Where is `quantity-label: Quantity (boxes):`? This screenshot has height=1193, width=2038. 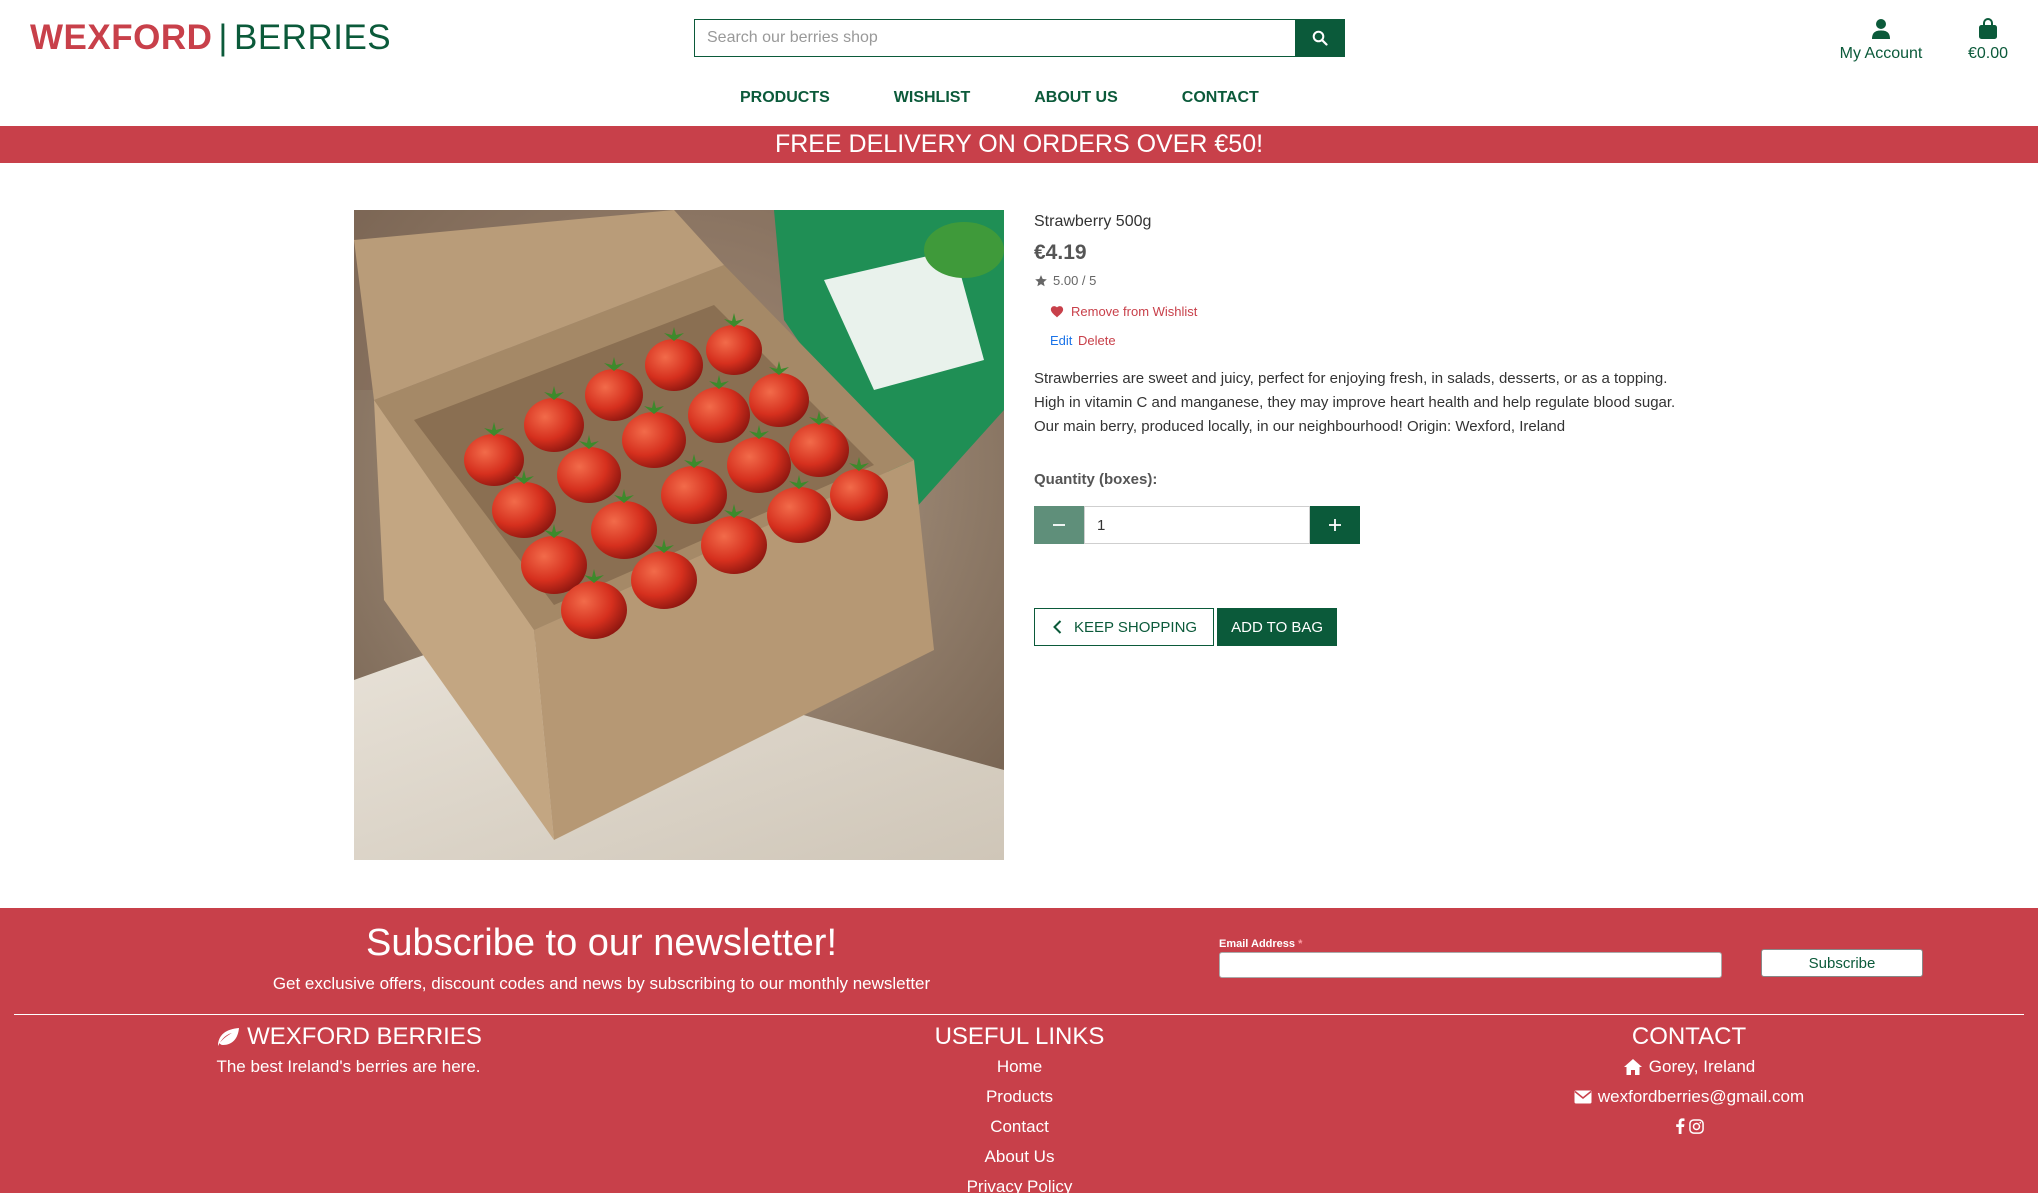
quantity-label: Quantity (boxes): is located at coordinates (1096, 479).